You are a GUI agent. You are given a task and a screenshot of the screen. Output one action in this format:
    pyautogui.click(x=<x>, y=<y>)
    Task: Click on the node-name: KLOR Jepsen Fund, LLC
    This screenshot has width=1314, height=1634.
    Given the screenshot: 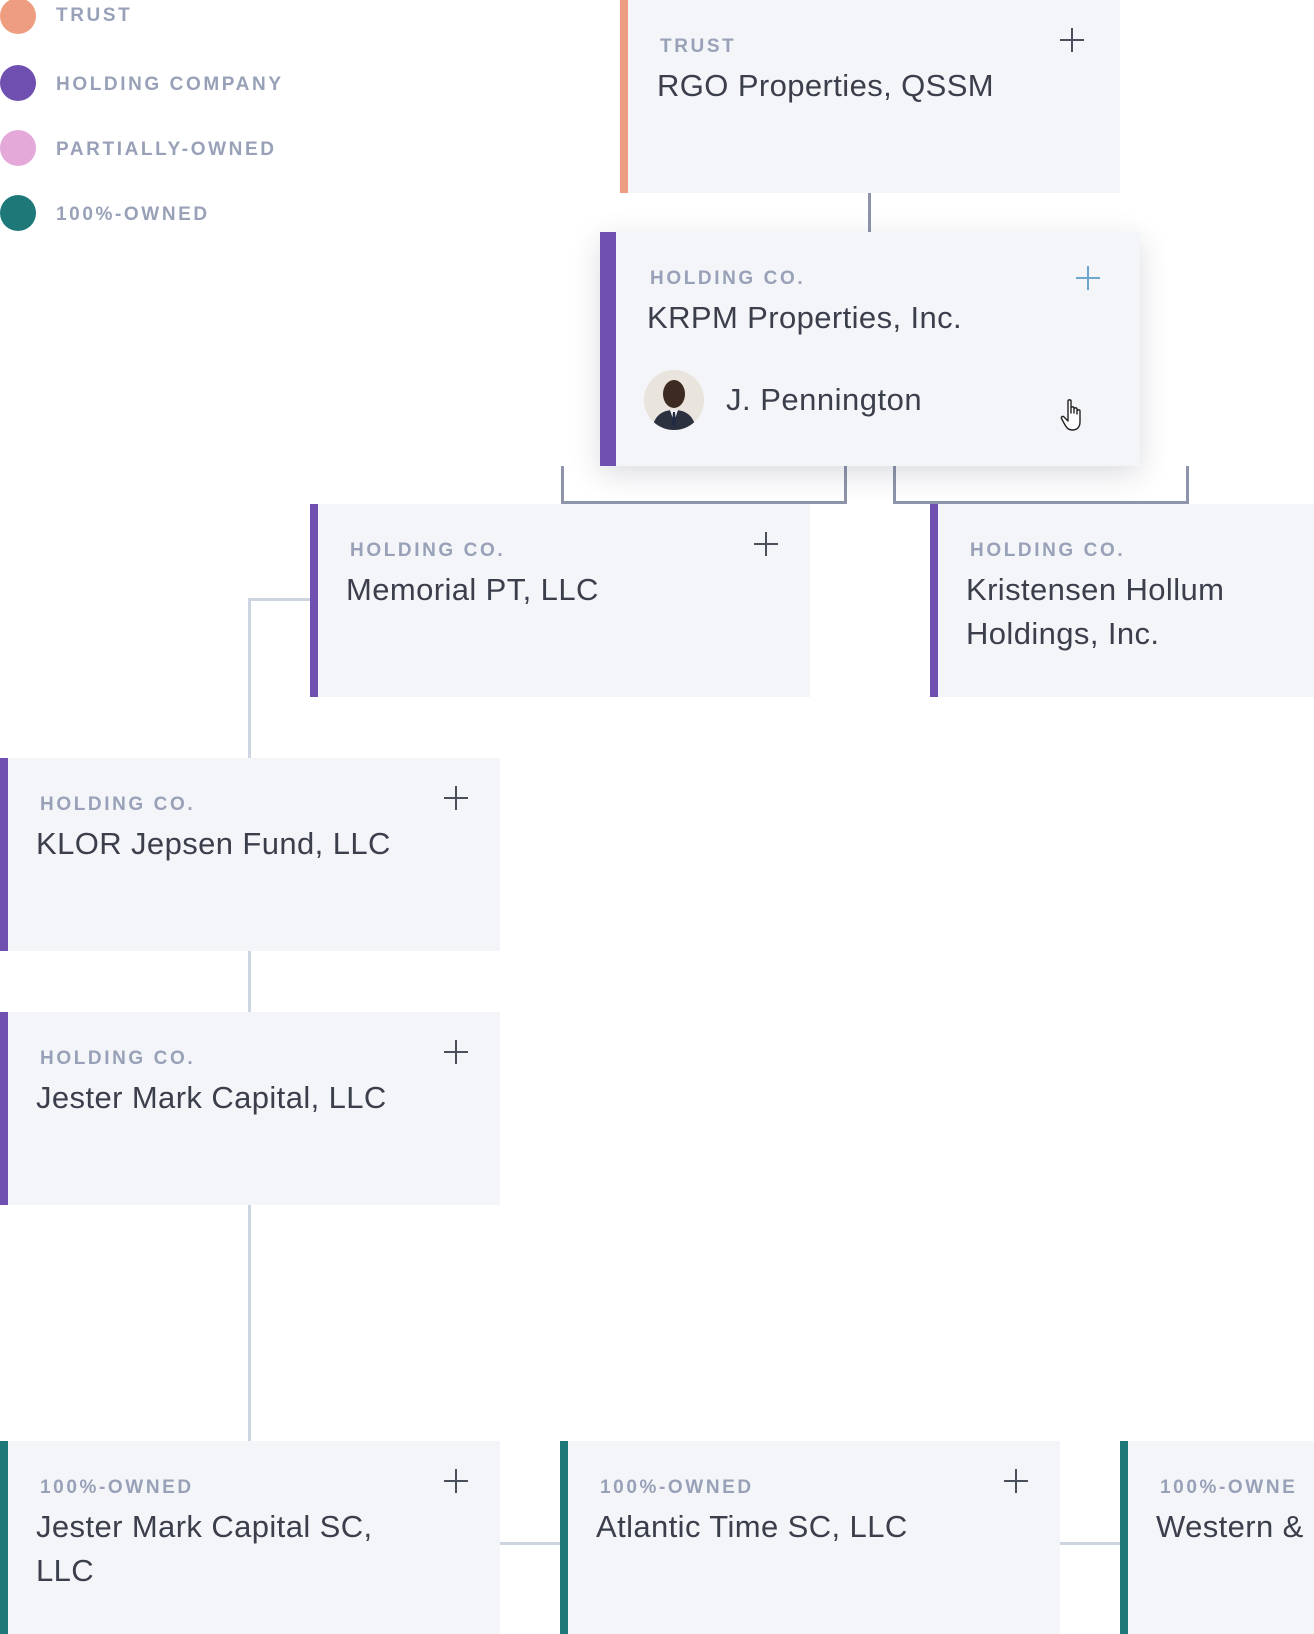 What is the action you would take?
    pyautogui.click(x=213, y=843)
    